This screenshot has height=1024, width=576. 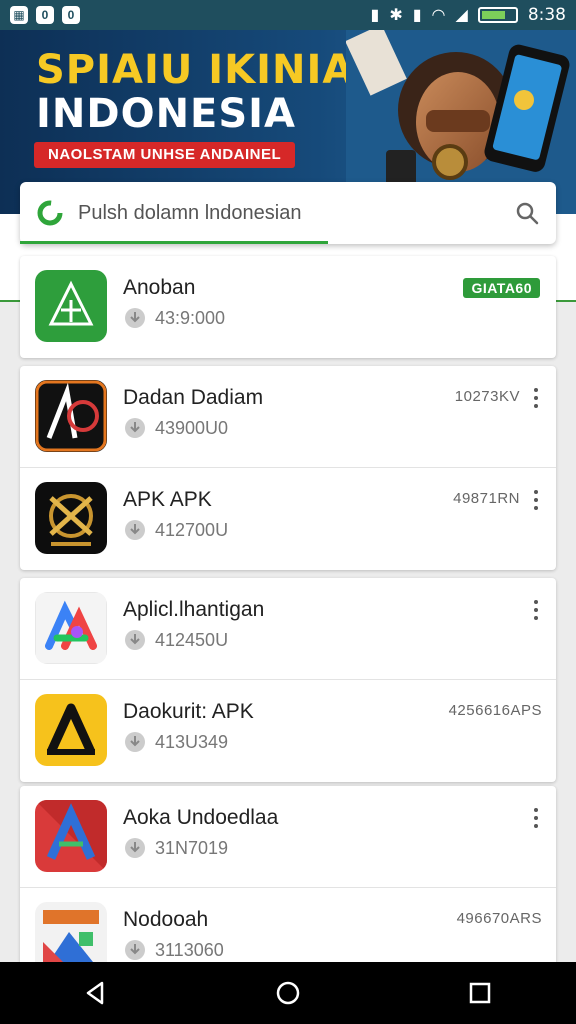 What do you see at coordinates (288, 417) in the screenshot?
I see `app-list-item: Dadan Dadiam 43900U0 10273KV` at bounding box center [288, 417].